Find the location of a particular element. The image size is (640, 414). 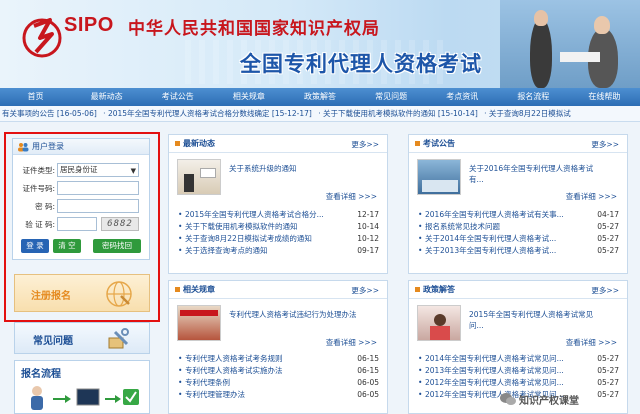

bullet-square-icon is located at coordinates (417, 143).